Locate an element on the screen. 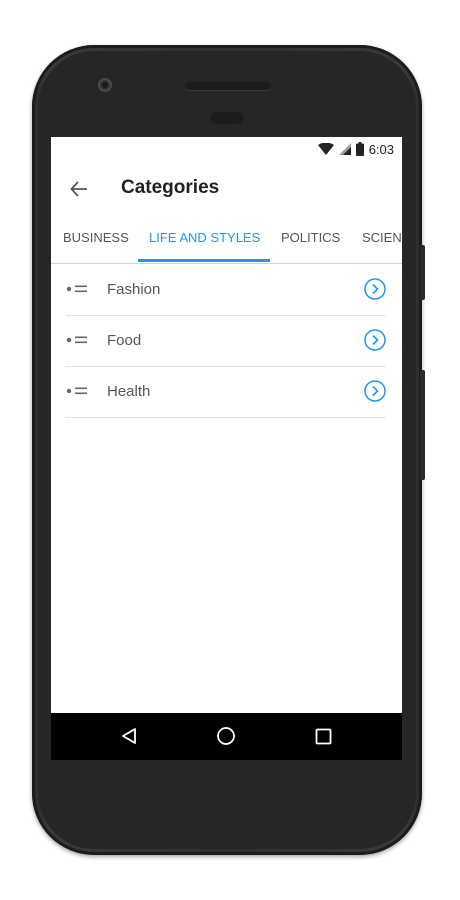 The image size is (460, 900). nav-recents-button is located at coordinates (323, 736).